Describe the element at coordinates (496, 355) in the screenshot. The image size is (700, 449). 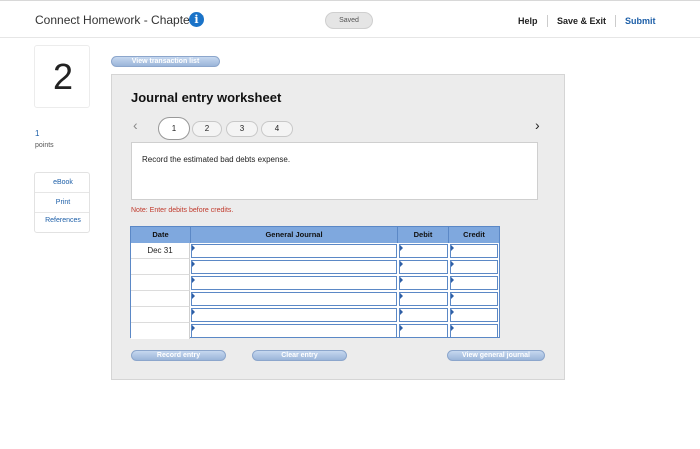
I see `view-general-journal-button: View general journal` at that location.